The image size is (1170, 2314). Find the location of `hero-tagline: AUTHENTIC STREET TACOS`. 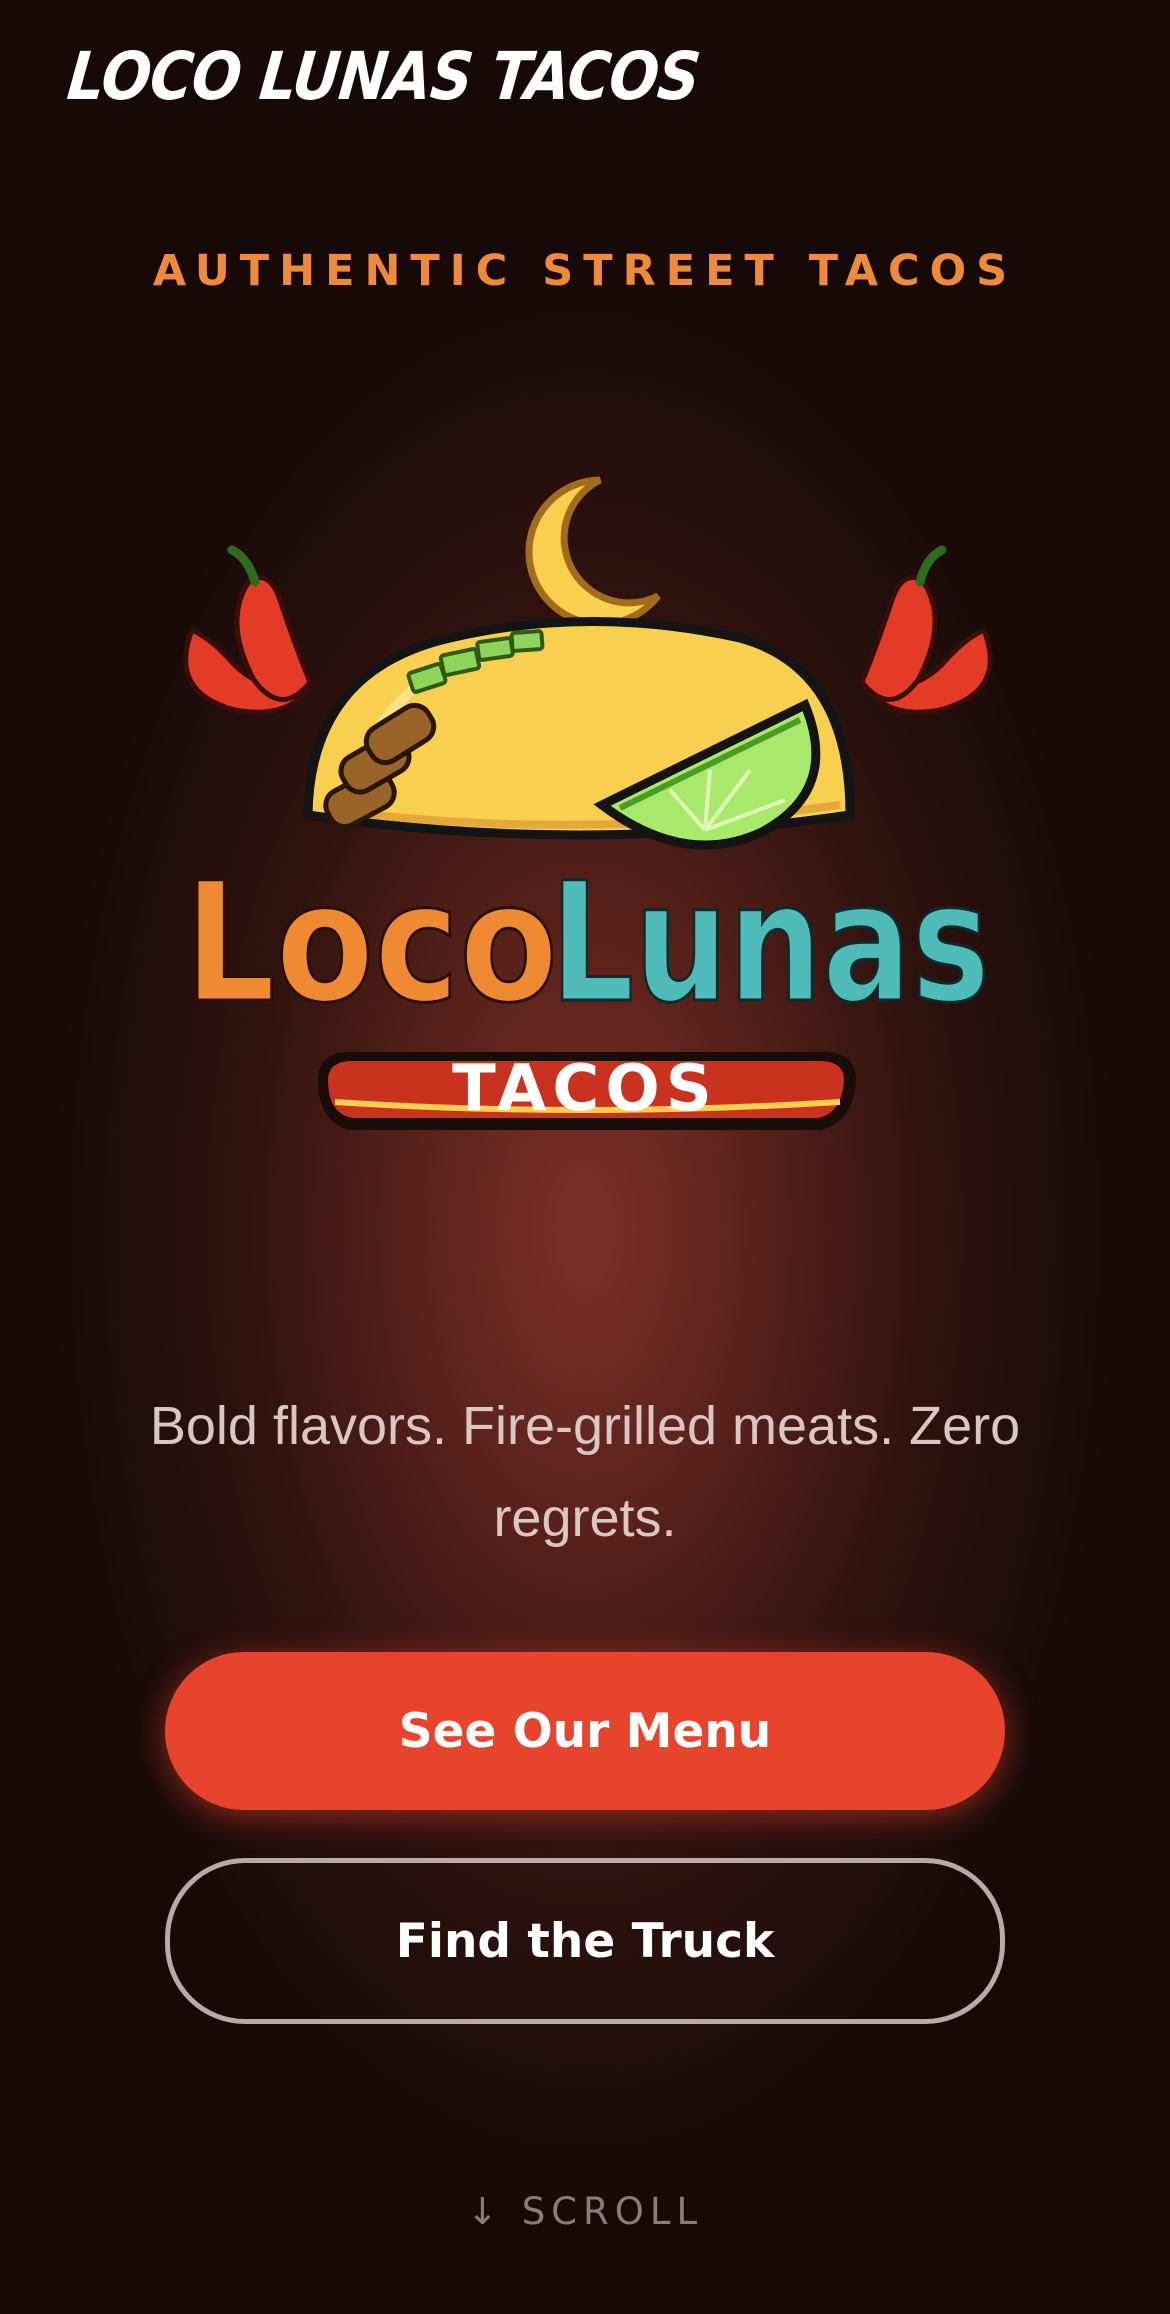

hero-tagline: AUTHENTIC STREET TACOS is located at coordinates (585, 271).